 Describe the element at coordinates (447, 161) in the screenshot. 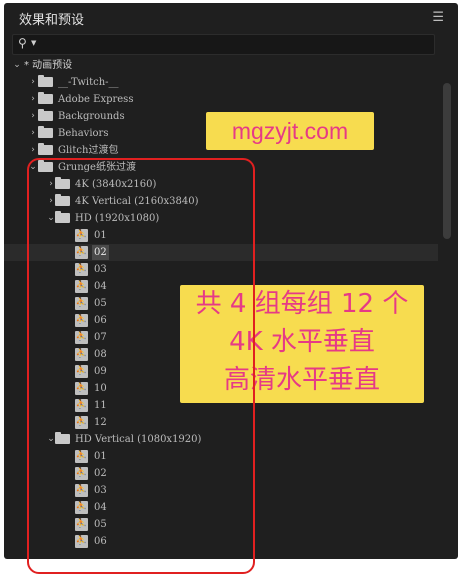

I see `scrollbar-thumb` at that location.